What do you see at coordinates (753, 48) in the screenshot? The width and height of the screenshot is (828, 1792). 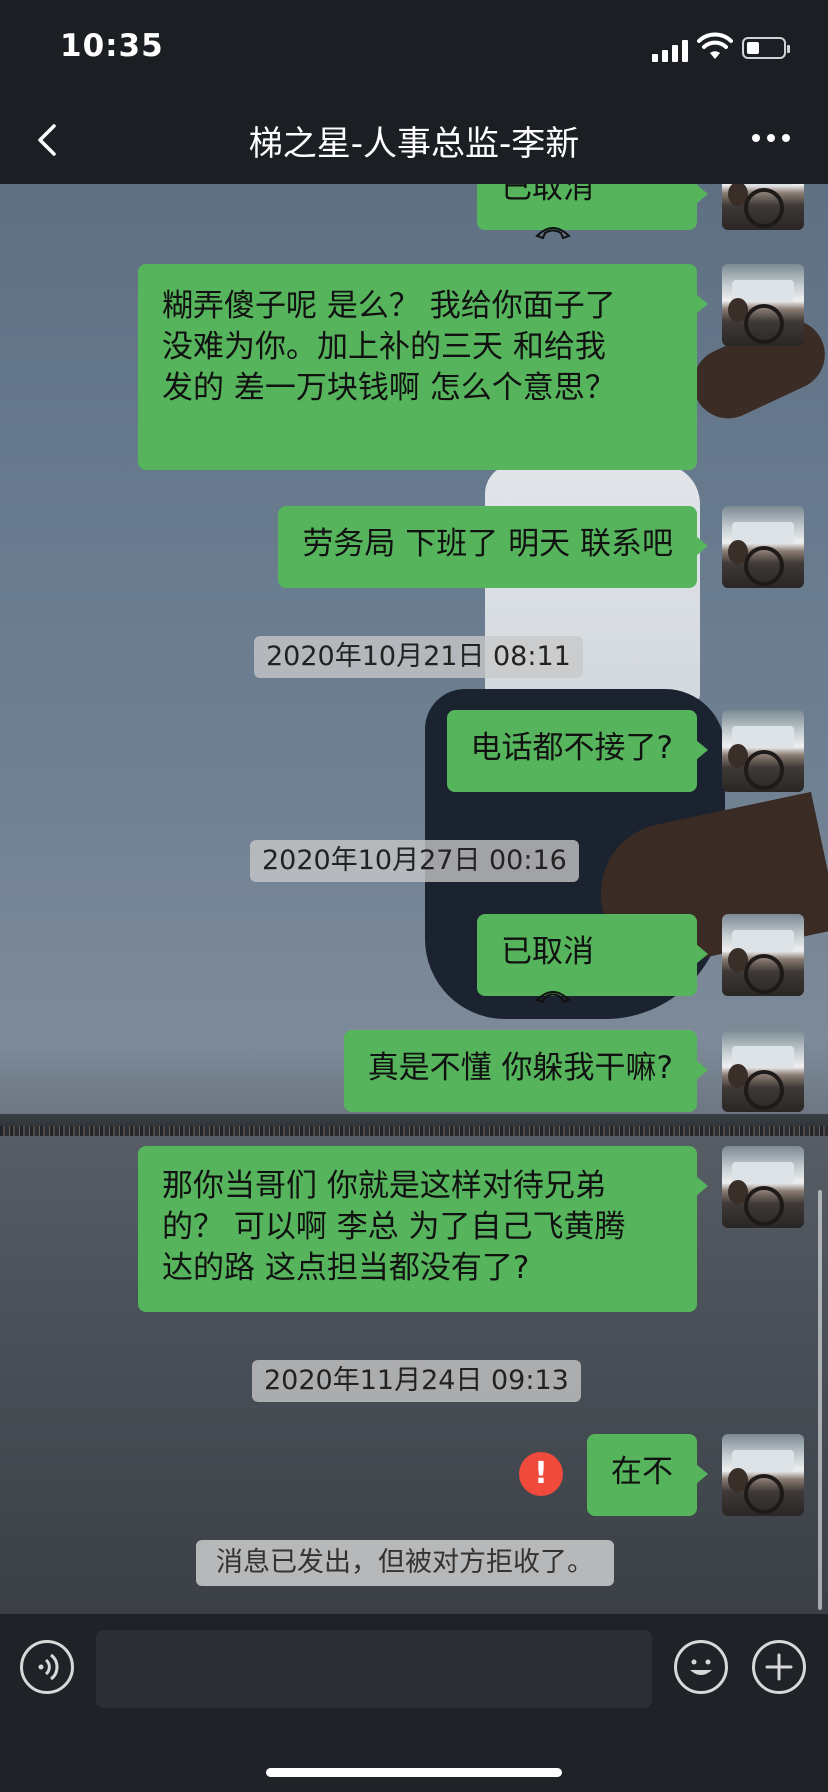 I see `battery-level` at bounding box center [753, 48].